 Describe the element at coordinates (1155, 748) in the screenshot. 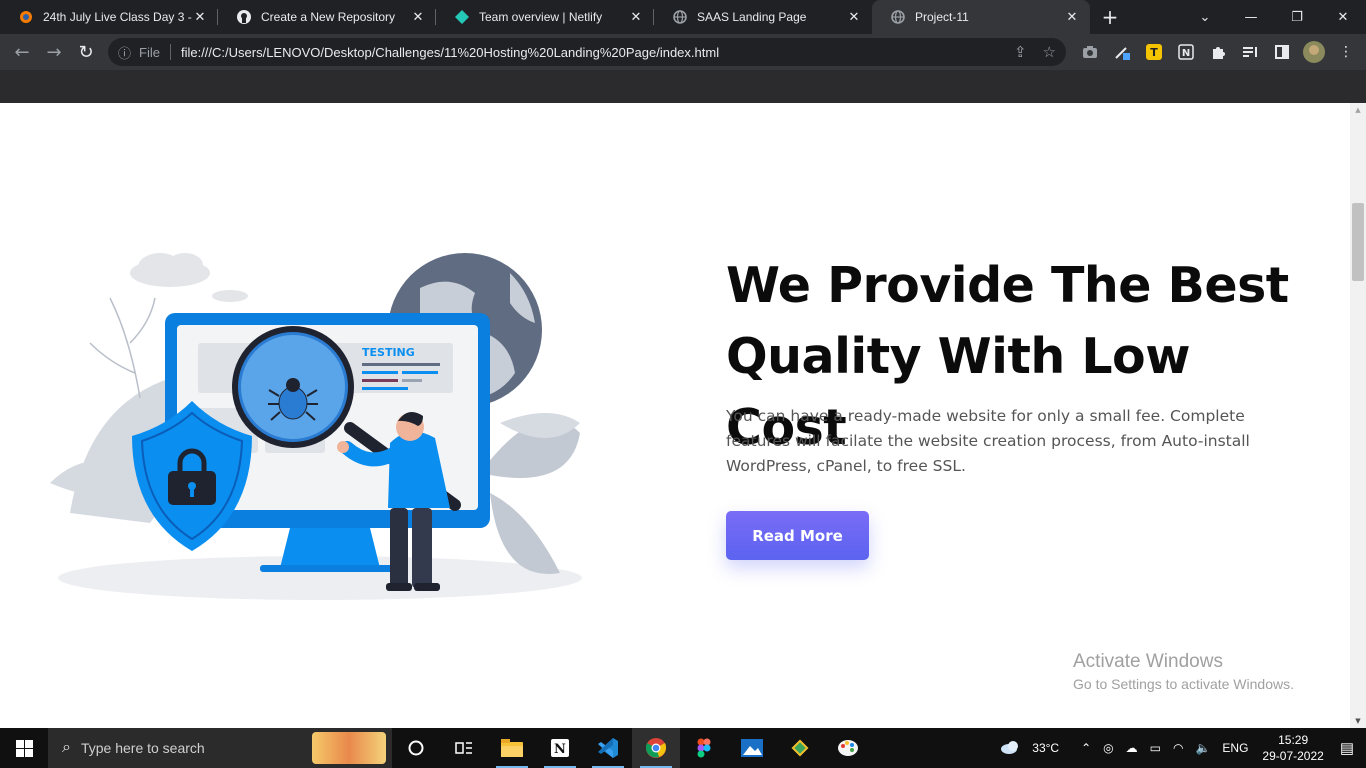

I see `battery-icon: ▭` at that location.